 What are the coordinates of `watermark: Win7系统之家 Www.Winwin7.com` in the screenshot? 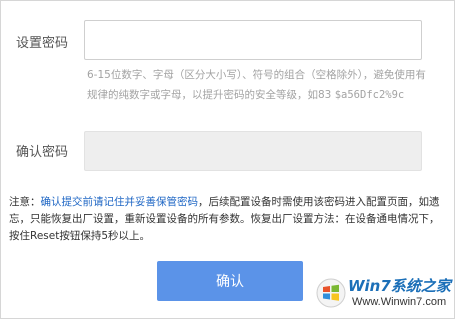 It's located at (383, 294).